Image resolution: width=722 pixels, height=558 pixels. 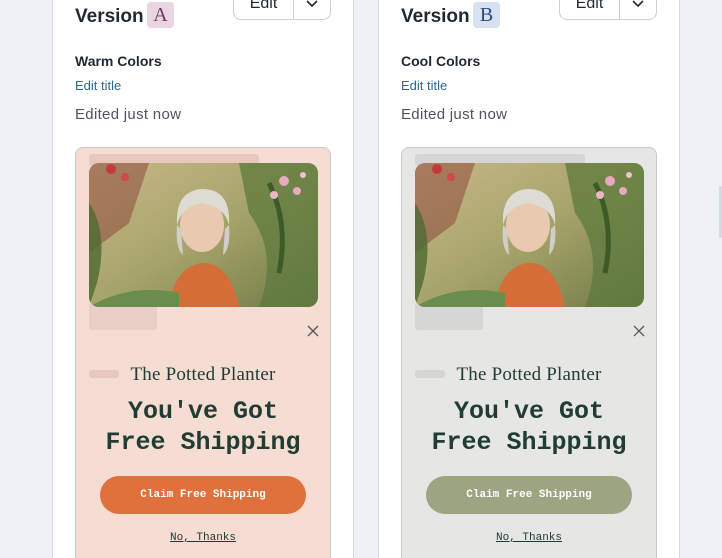 What do you see at coordinates (118, 61) in the screenshot?
I see `version-title: Warm Colors` at bounding box center [118, 61].